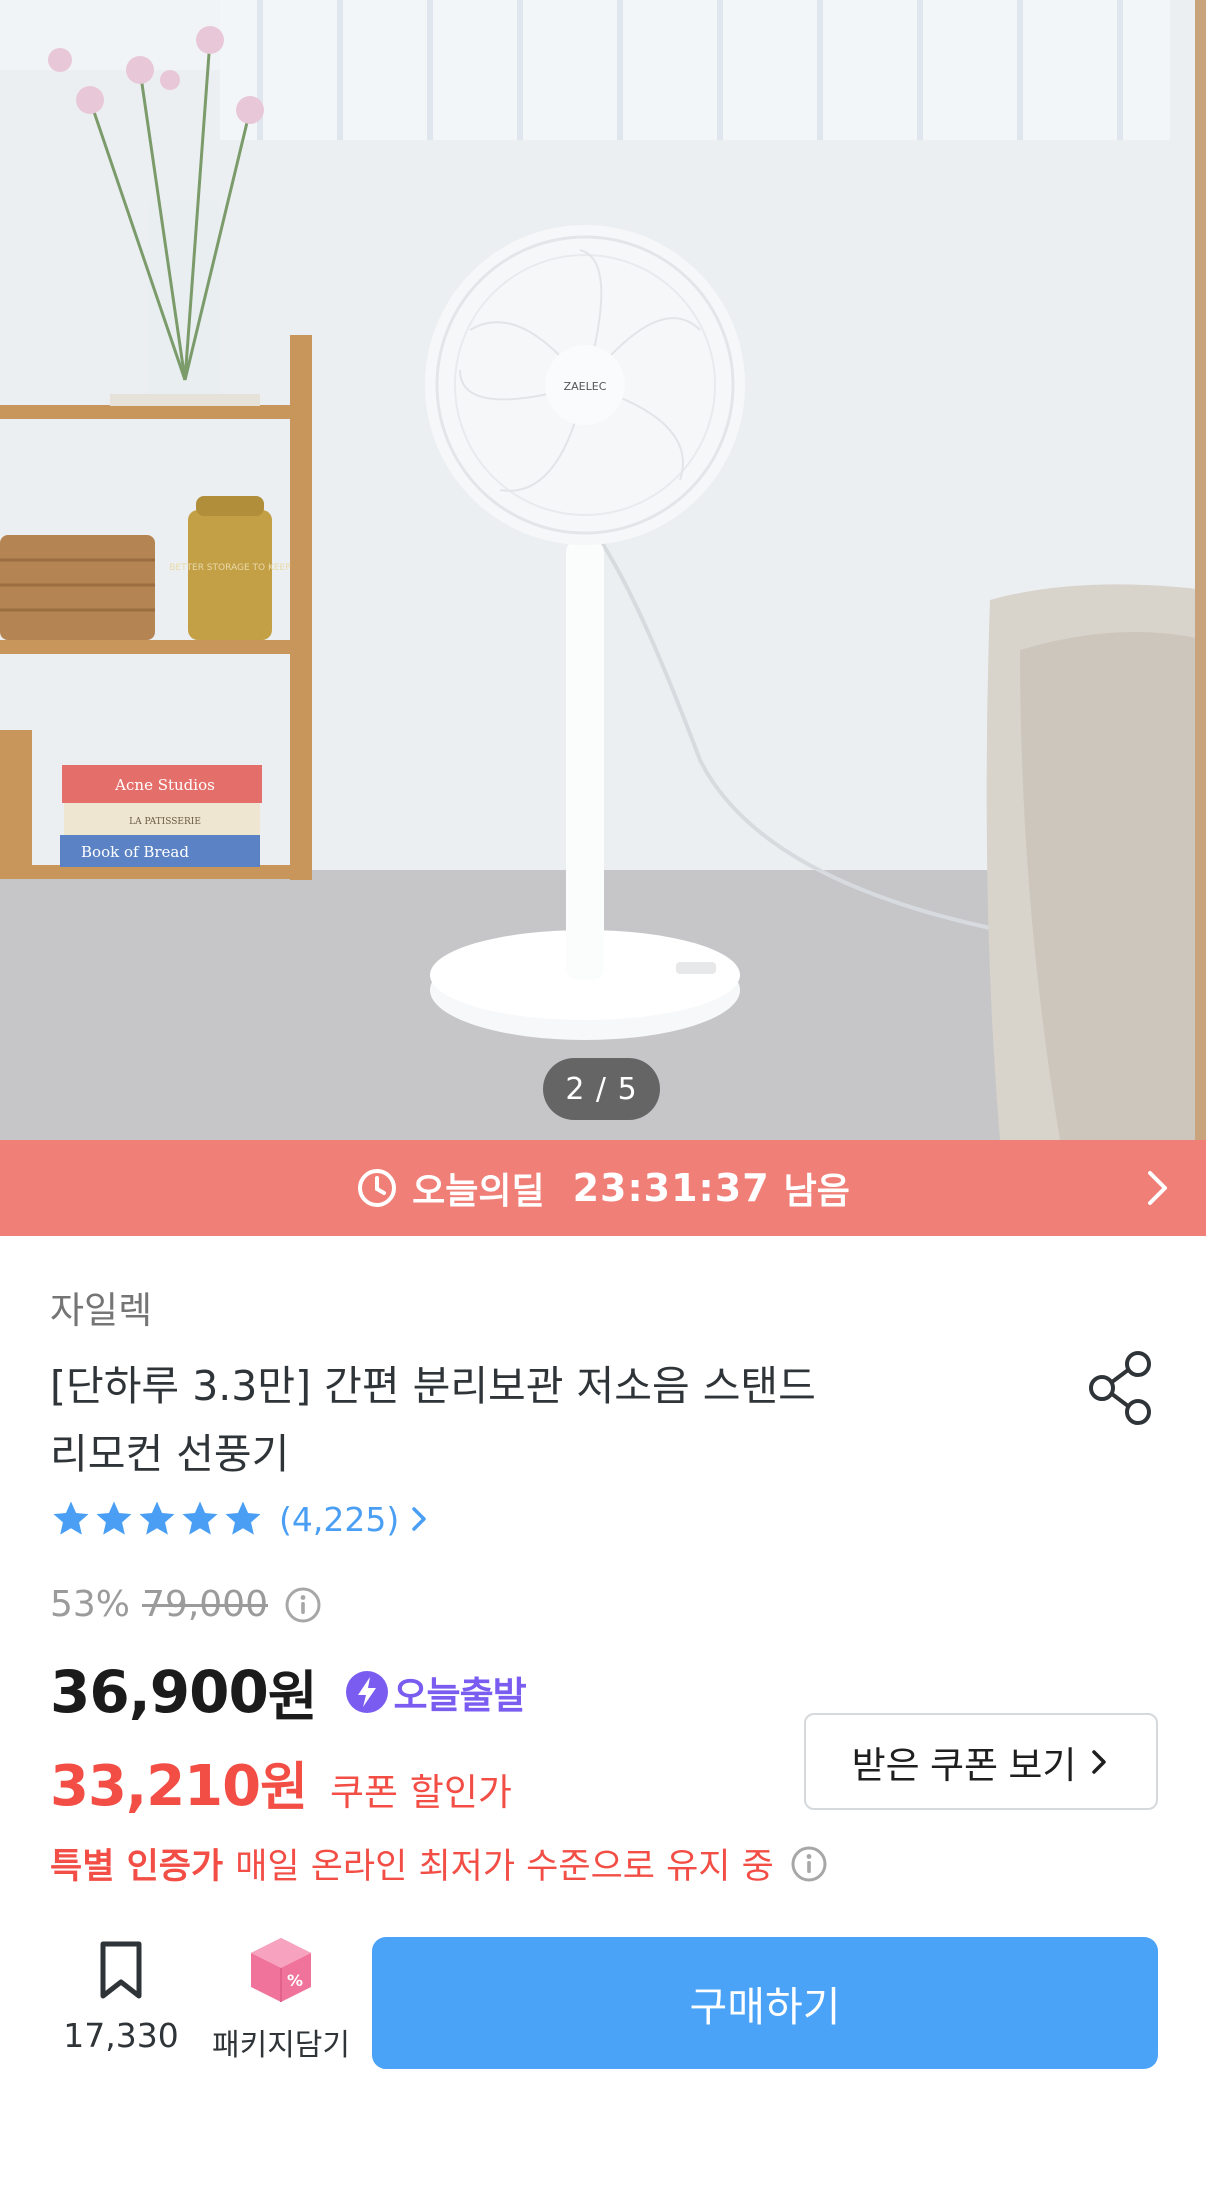  Describe the element at coordinates (500, 1420) in the screenshot. I see `product-title: [단하루 3.3만] 간편 분리보관 저소음 스탠드 리모컨 선풍기` at that location.